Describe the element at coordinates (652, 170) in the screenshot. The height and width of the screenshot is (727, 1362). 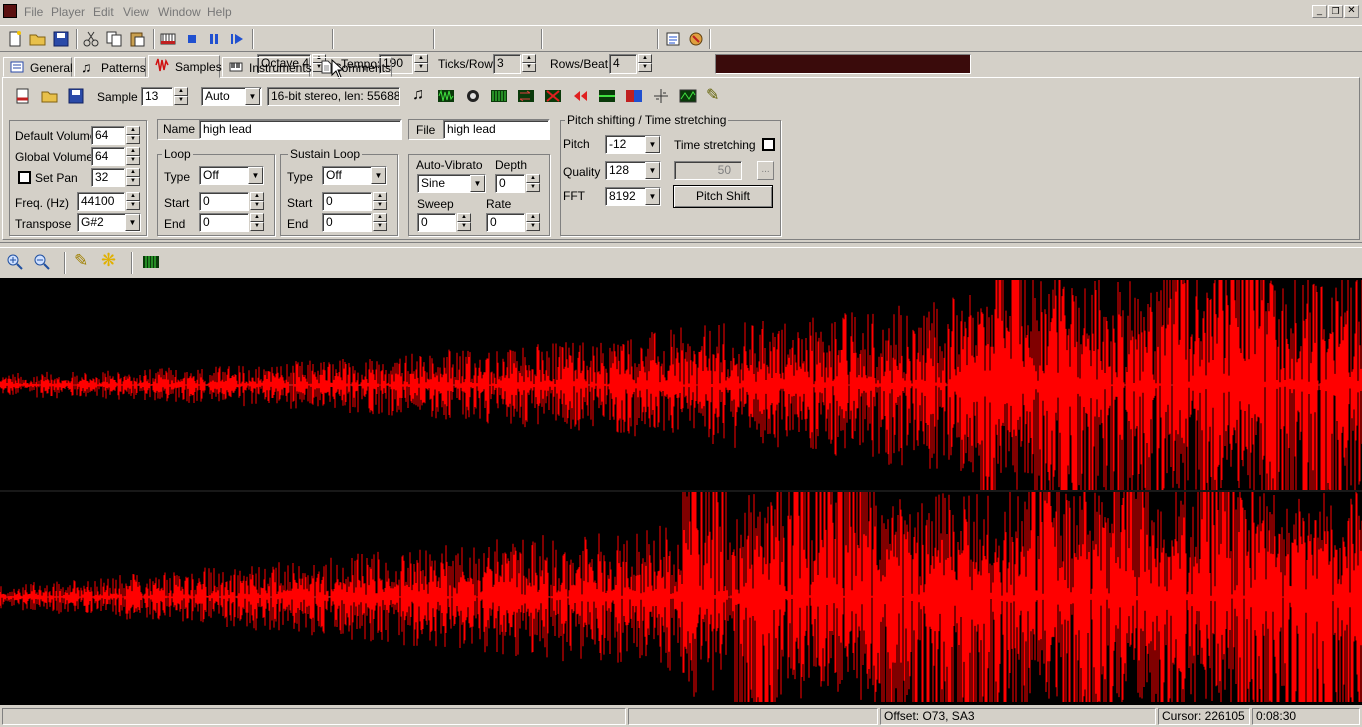
I see `quality-dropdown: ▼` at that location.